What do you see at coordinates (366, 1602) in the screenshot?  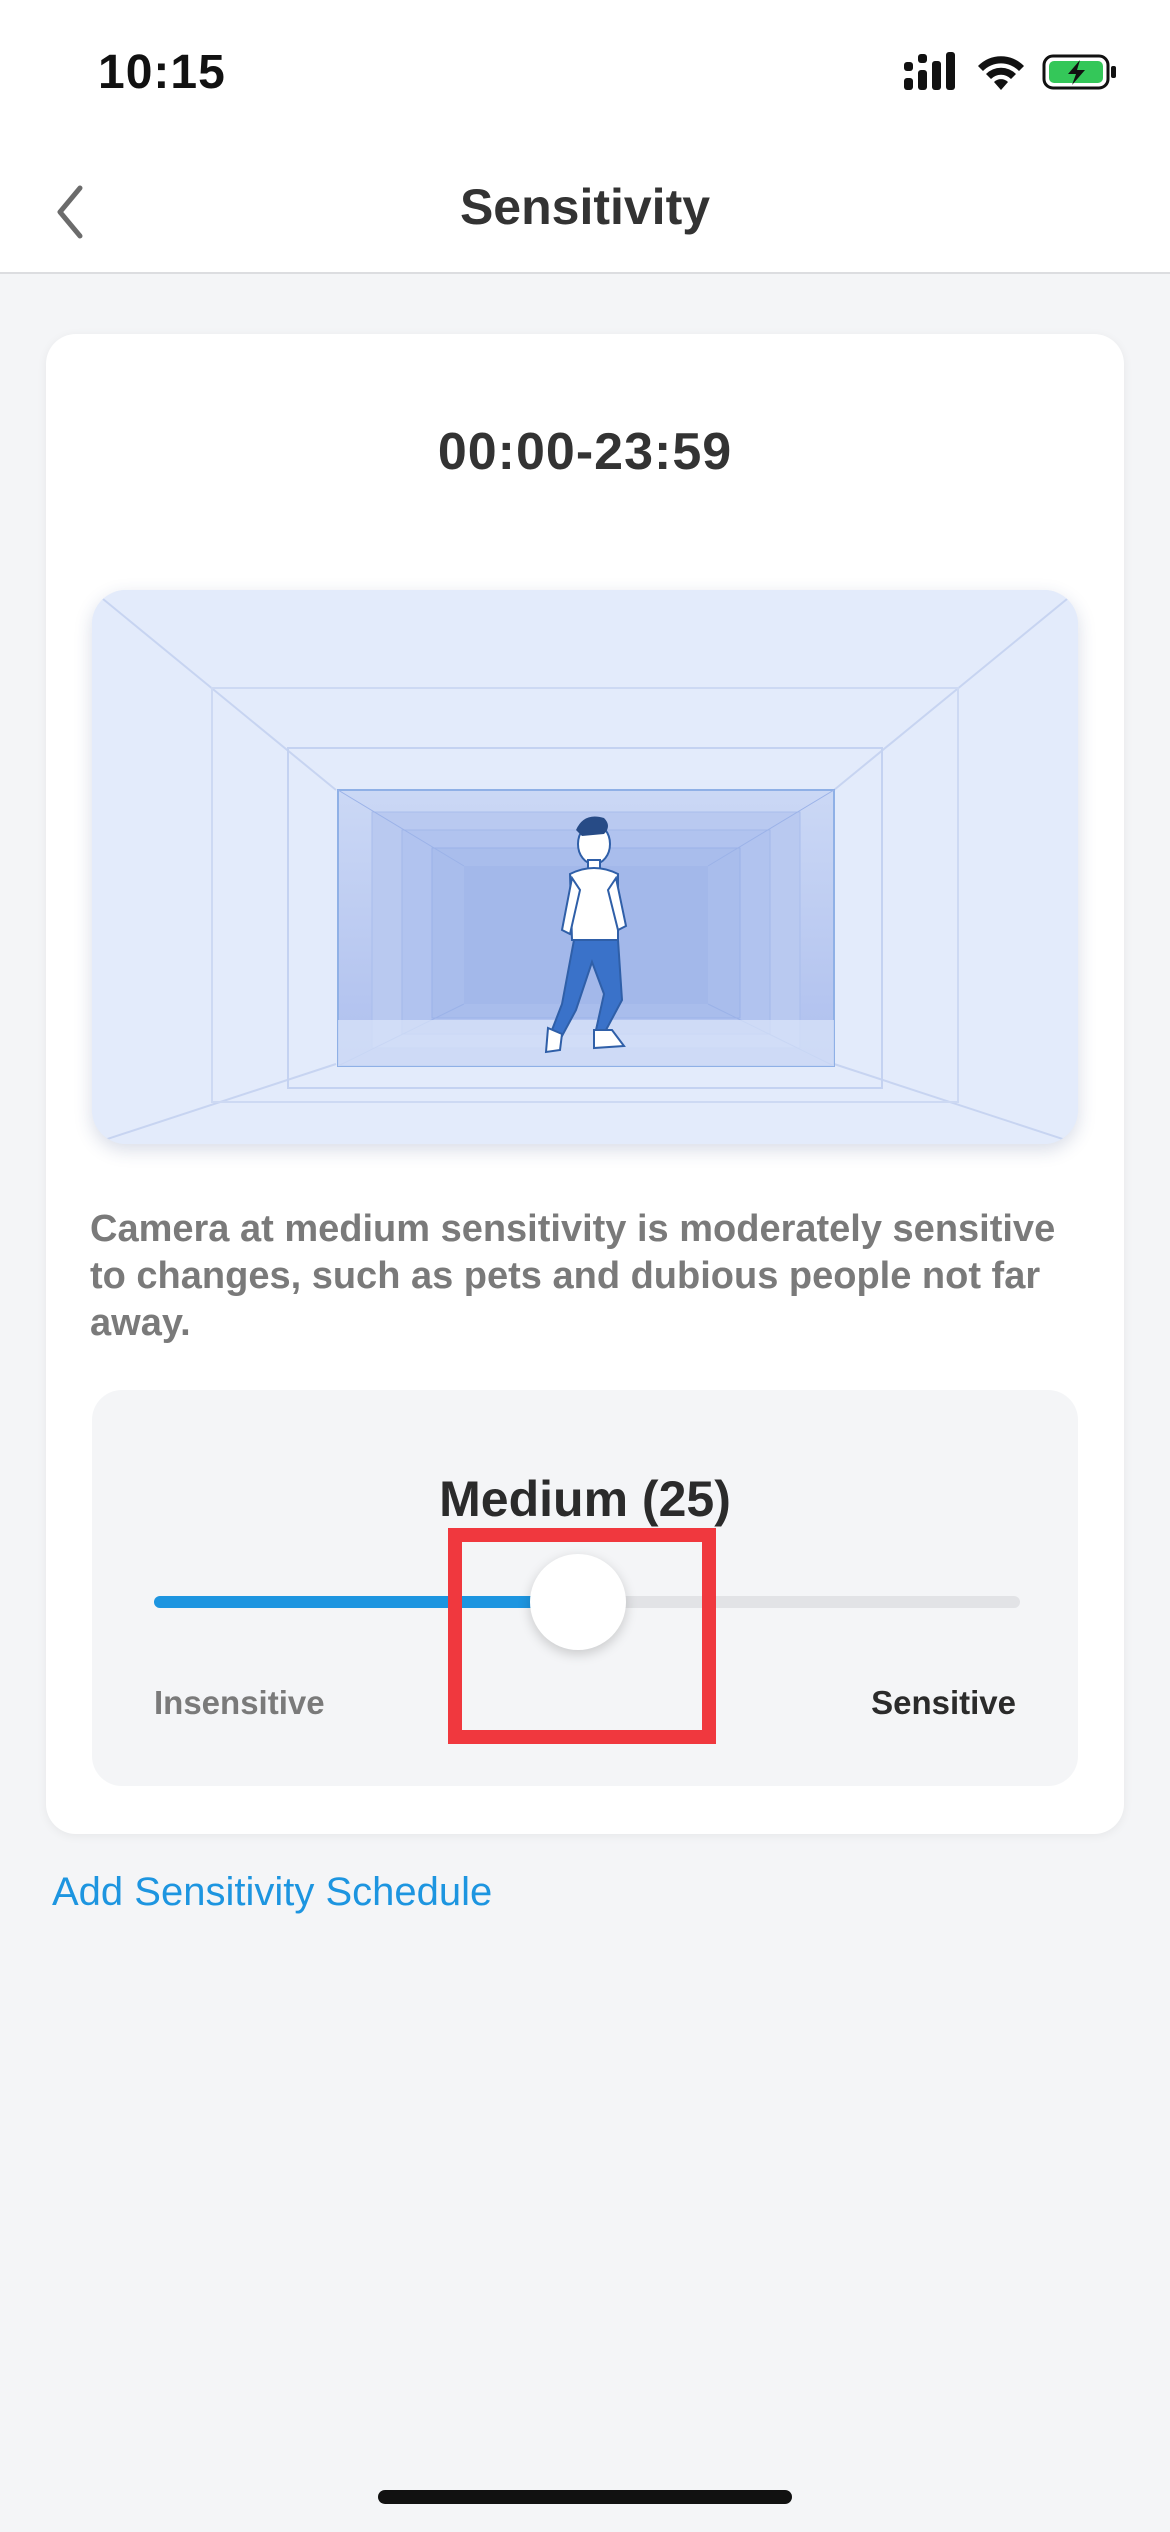 I see `slider-track-fill` at bounding box center [366, 1602].